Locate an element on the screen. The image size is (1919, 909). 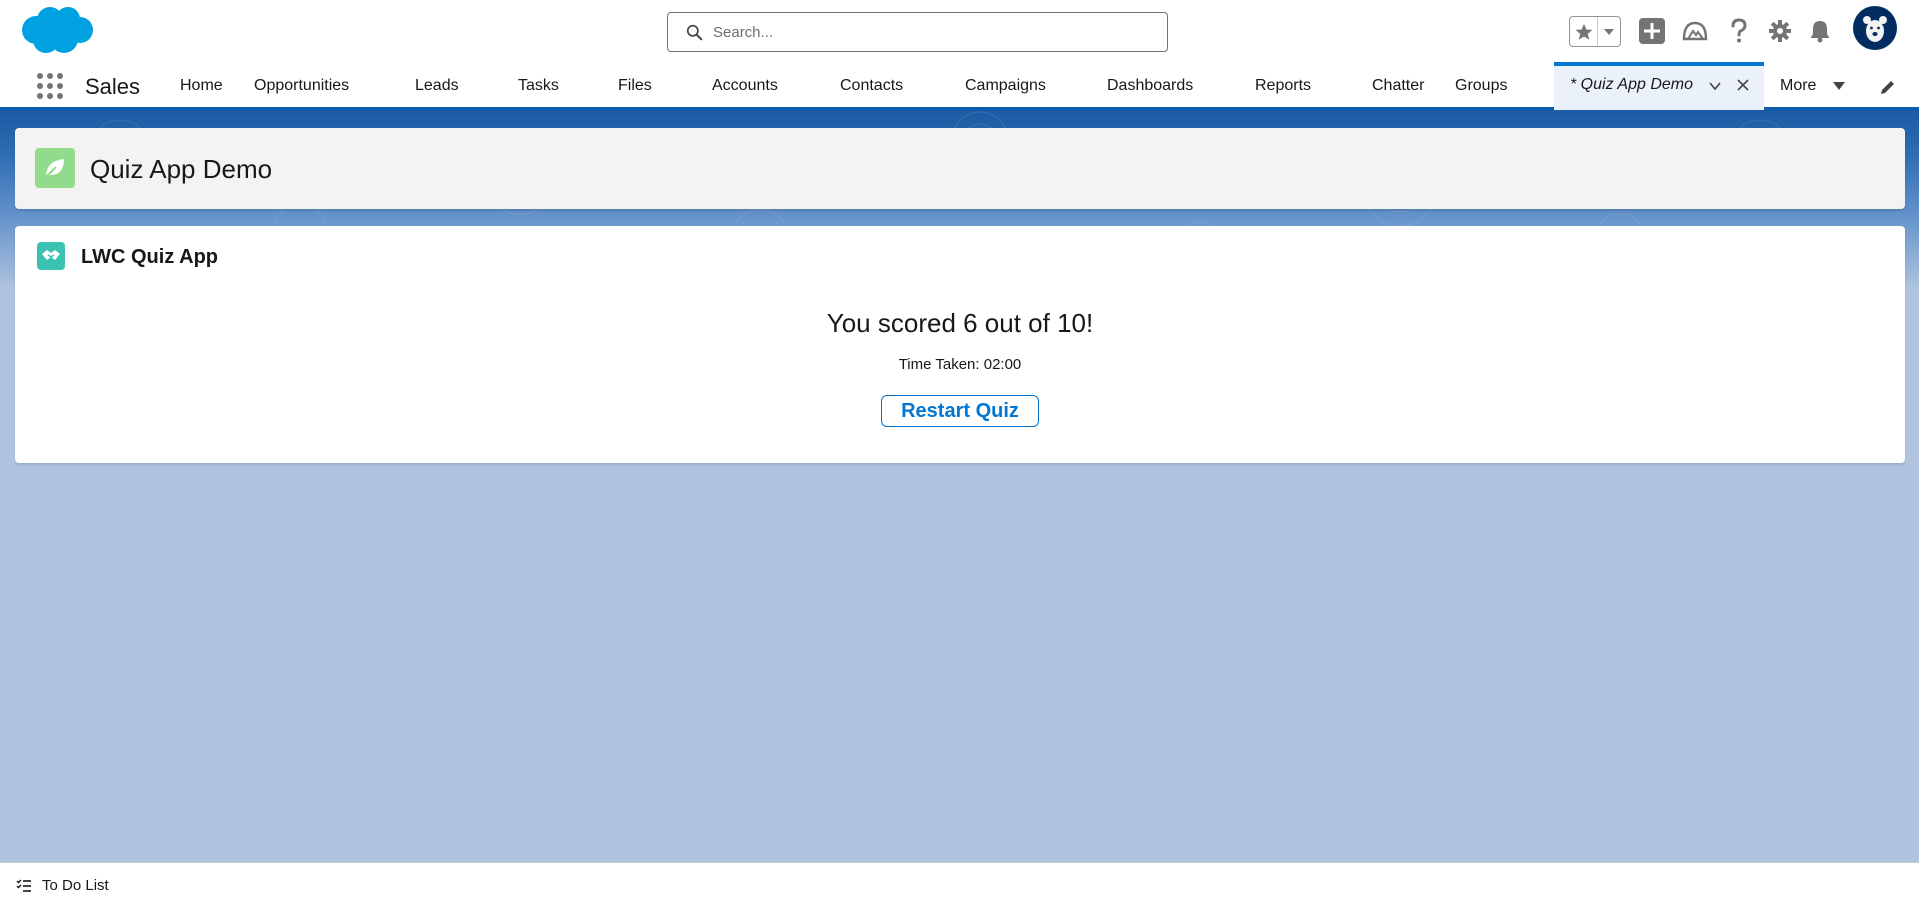
nav-item-label: Groups is located at coordinates (1481, 85).